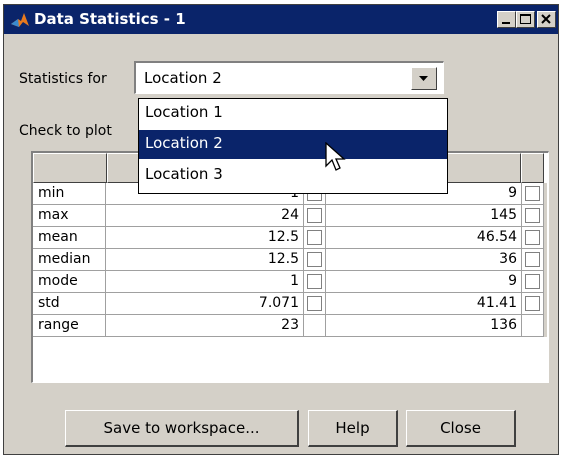  I want to click on row-label: median, so click(69, 260).